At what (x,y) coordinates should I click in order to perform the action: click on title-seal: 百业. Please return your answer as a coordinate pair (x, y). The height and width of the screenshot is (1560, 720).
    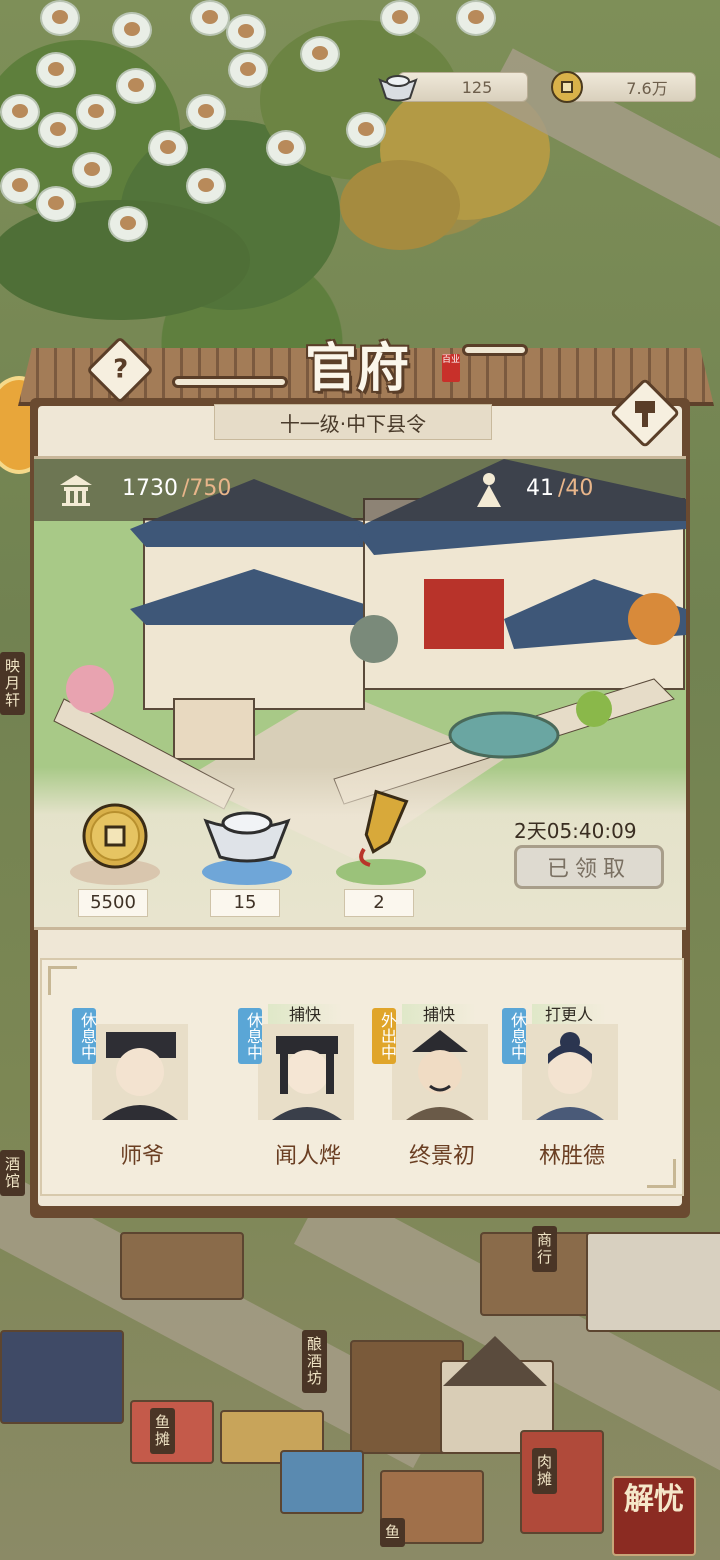
    Looking at the image, I should click on (451, 368).